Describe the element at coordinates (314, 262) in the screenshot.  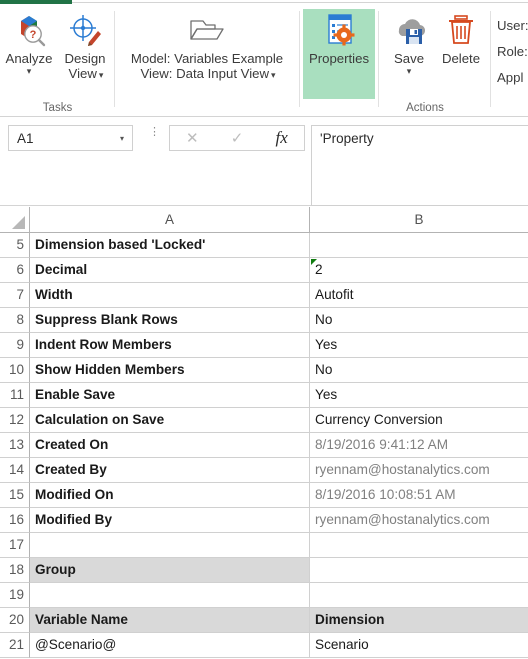
I see `cell-error-flag-icon` at that location.